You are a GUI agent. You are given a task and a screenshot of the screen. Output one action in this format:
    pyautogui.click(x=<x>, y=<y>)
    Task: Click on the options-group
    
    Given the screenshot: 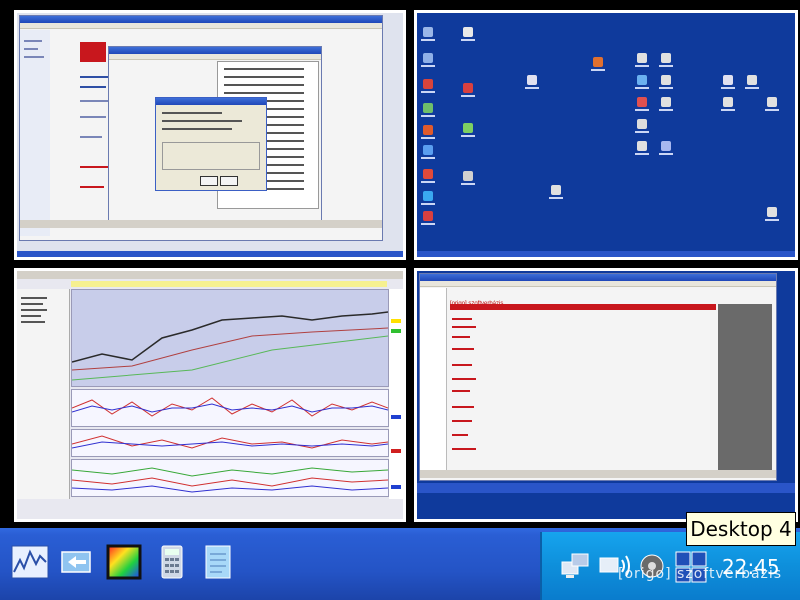 What is the action you would take?
    pyautogui.click(x=211, y=156)
    